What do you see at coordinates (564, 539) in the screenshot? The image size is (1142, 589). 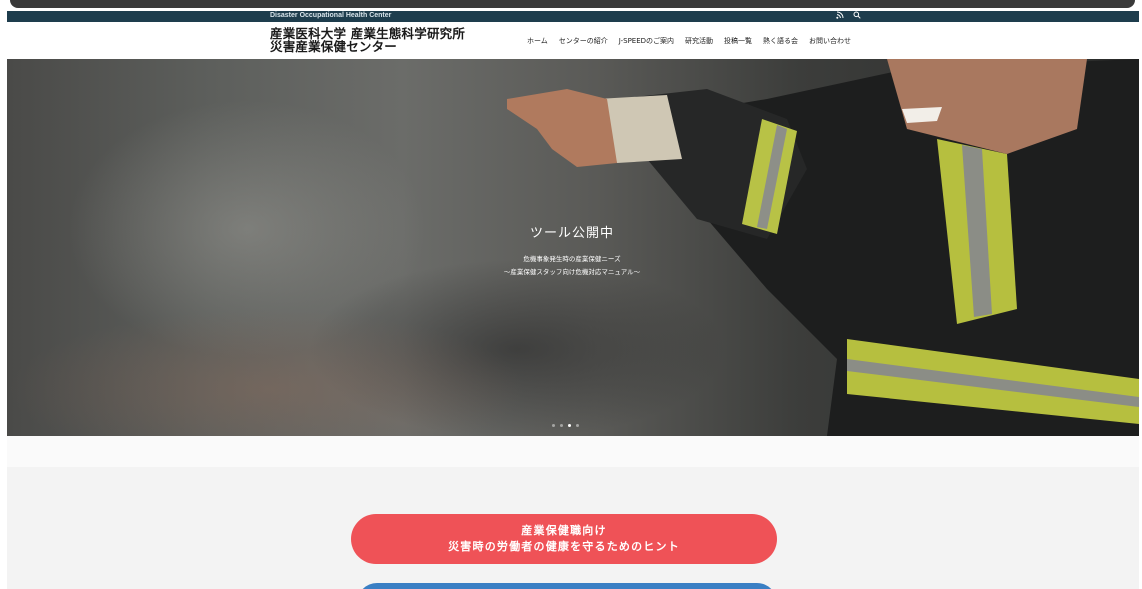 I see `occupational-health-hints-button: 産業保健職向け 災害時の労働者の健康を守るためのヒント` at bounding box center [564, 539].